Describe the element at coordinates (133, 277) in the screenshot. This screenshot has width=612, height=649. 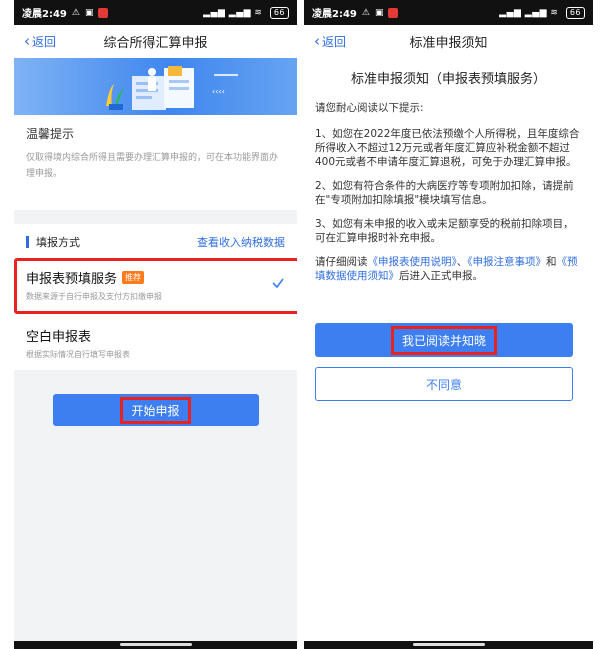
I see `recommend-badge: 推荐` at that location.